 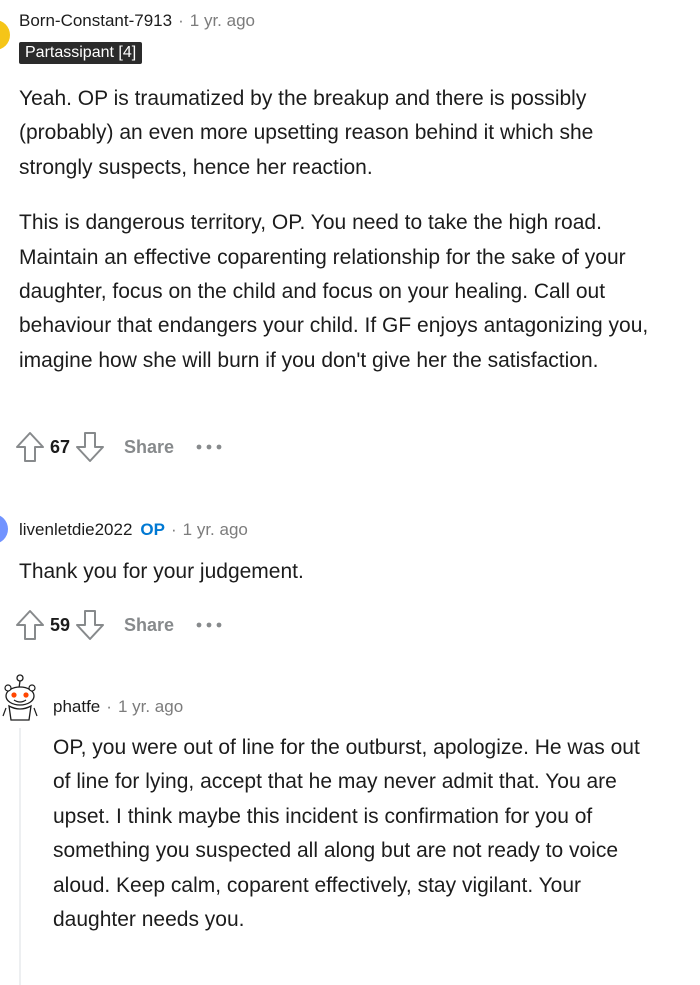 I want to click on vote-score: 67, so click(x=60, y=446).